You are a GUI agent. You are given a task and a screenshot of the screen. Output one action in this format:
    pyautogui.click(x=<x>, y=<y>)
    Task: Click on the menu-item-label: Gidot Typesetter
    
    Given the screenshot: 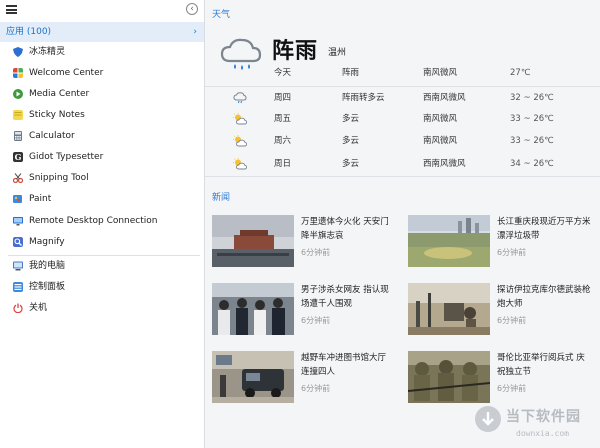 What is the action you would take?
    pyautogui.click(x=66, y=157)
    